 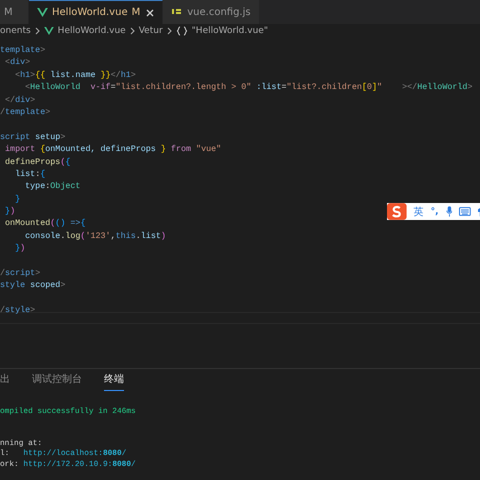 What do you see at coordinates (449, 211) in the screenshot?
I see `microphone-icon` at bounding box center [449, 211].